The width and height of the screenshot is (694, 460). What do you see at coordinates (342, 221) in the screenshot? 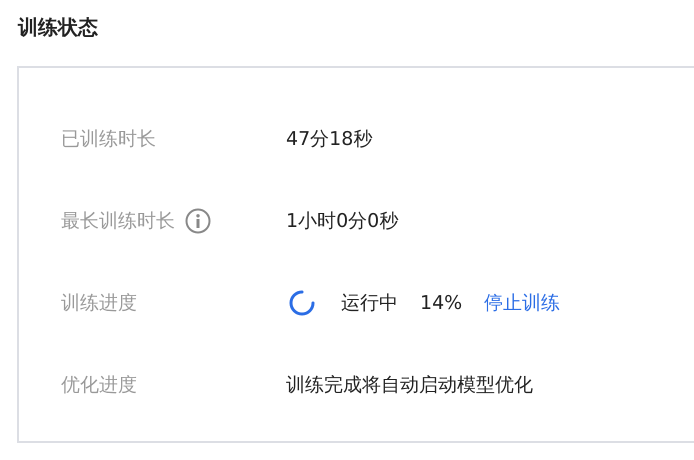
I see `field-value: 1小时0分0秒` at bounding box center [342, 221].